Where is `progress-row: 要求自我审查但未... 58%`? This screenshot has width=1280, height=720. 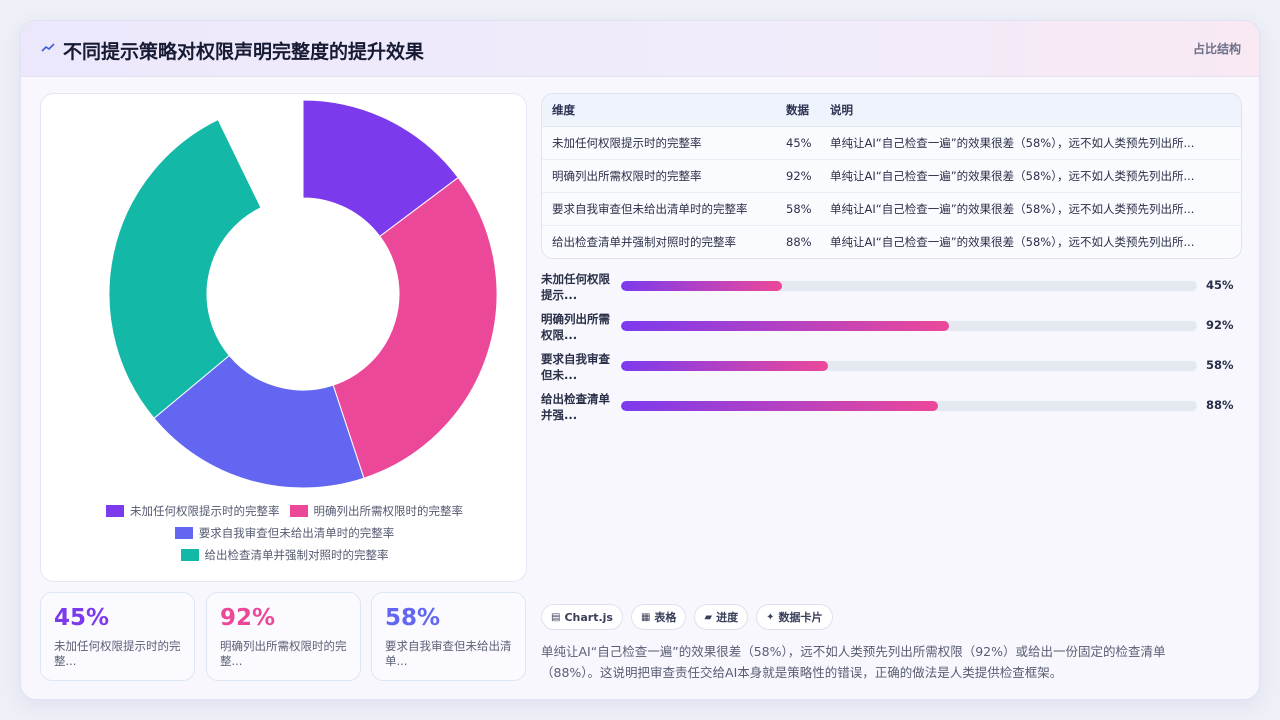
progress-row: 要求自我审查但未... 58% is located at coordinates (891, 369).